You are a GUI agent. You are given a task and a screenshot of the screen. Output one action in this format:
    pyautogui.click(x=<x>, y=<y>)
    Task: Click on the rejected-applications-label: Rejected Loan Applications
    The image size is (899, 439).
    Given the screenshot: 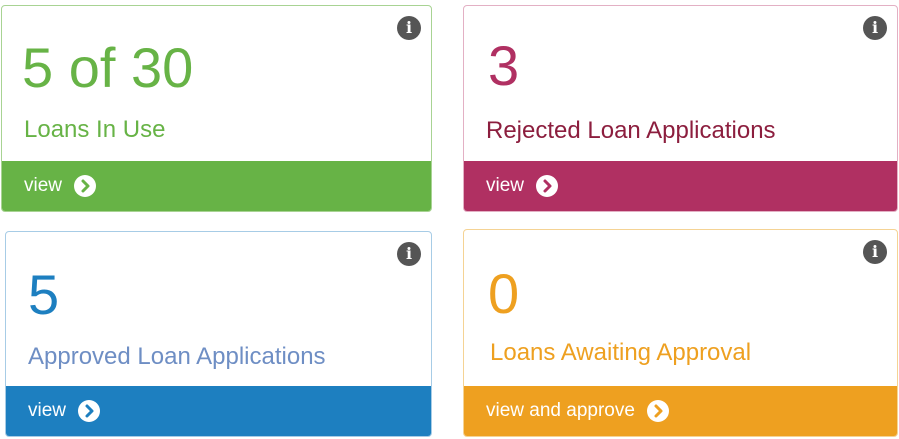 What is the action you would take?
    pyautogui.click(x=631, y=130)
    